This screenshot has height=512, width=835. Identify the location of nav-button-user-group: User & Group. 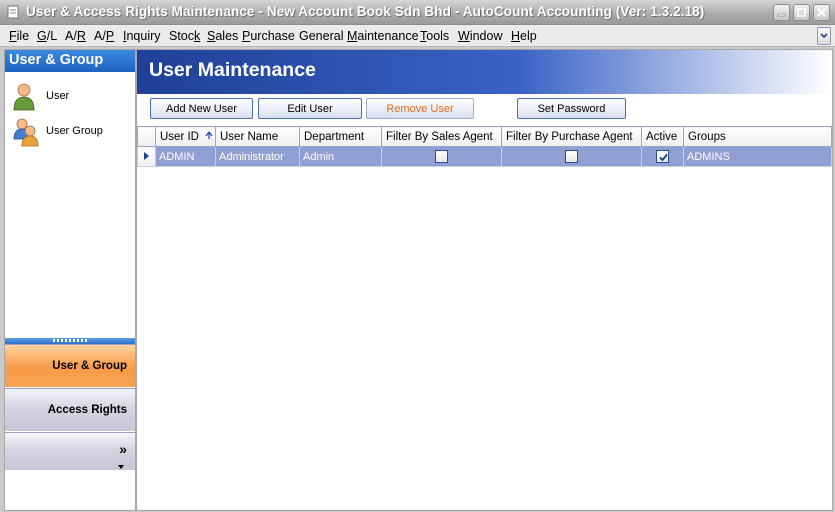
(70, 365).